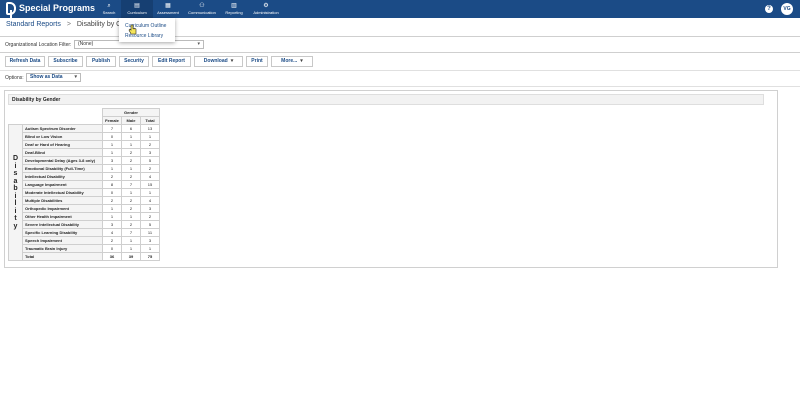 The width and height of the screenshot is (800, 399). I want to click on subscribe-button: Subscribe, so click(65, 61).